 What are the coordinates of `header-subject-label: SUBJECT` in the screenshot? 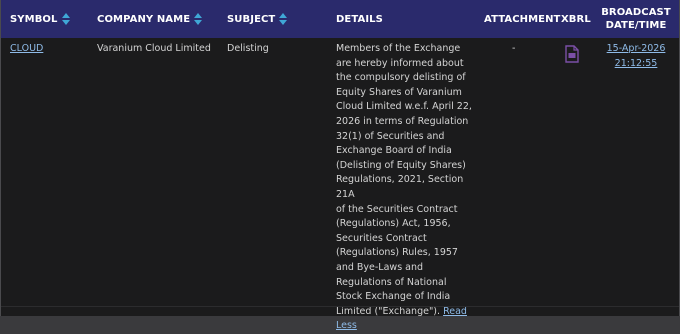 It's located at (251, 19).